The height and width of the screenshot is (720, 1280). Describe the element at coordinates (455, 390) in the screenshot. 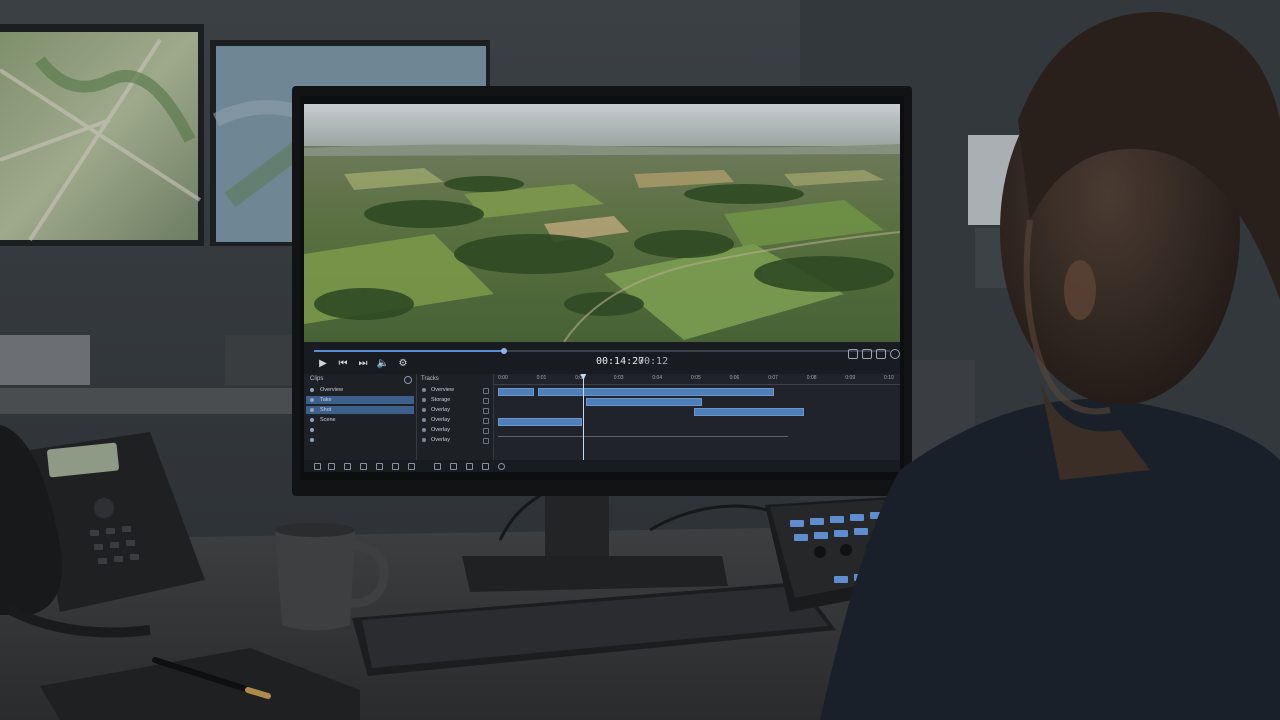

I see `track-header: Overview` at that location.